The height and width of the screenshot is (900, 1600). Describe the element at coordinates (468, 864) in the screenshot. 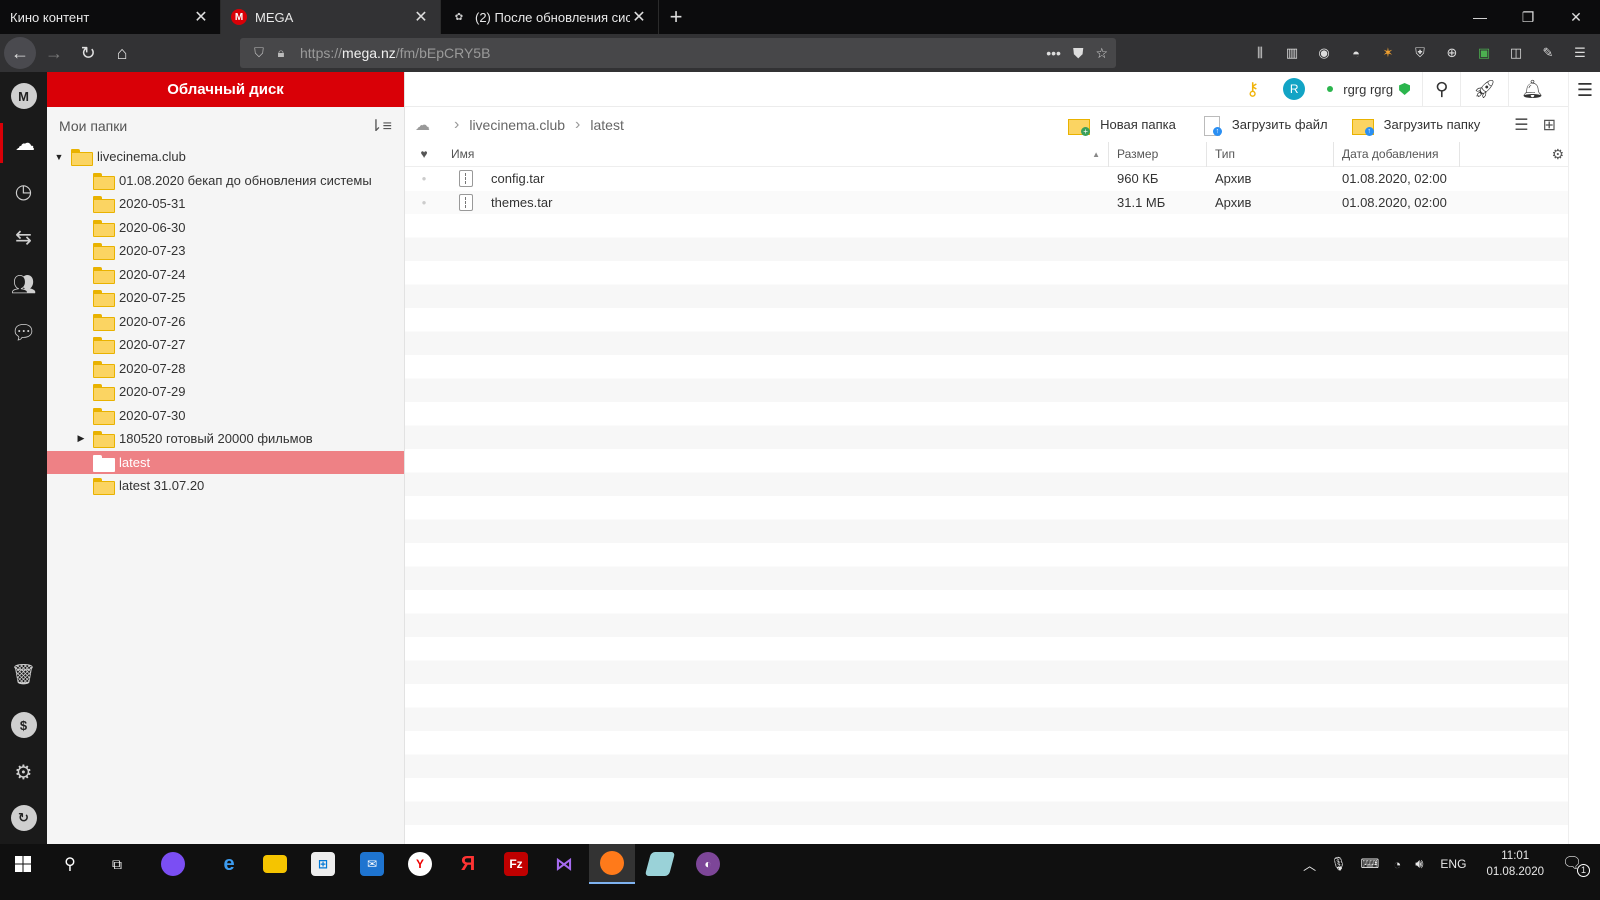

I see `taskbar-app-yandex: Я` at that location.